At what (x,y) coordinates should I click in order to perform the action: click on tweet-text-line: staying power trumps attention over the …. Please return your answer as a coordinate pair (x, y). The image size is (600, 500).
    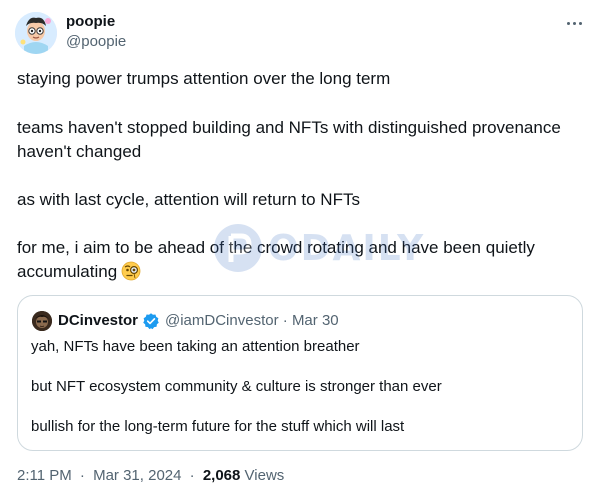
    Looking at the image, I should click on (204, 78).